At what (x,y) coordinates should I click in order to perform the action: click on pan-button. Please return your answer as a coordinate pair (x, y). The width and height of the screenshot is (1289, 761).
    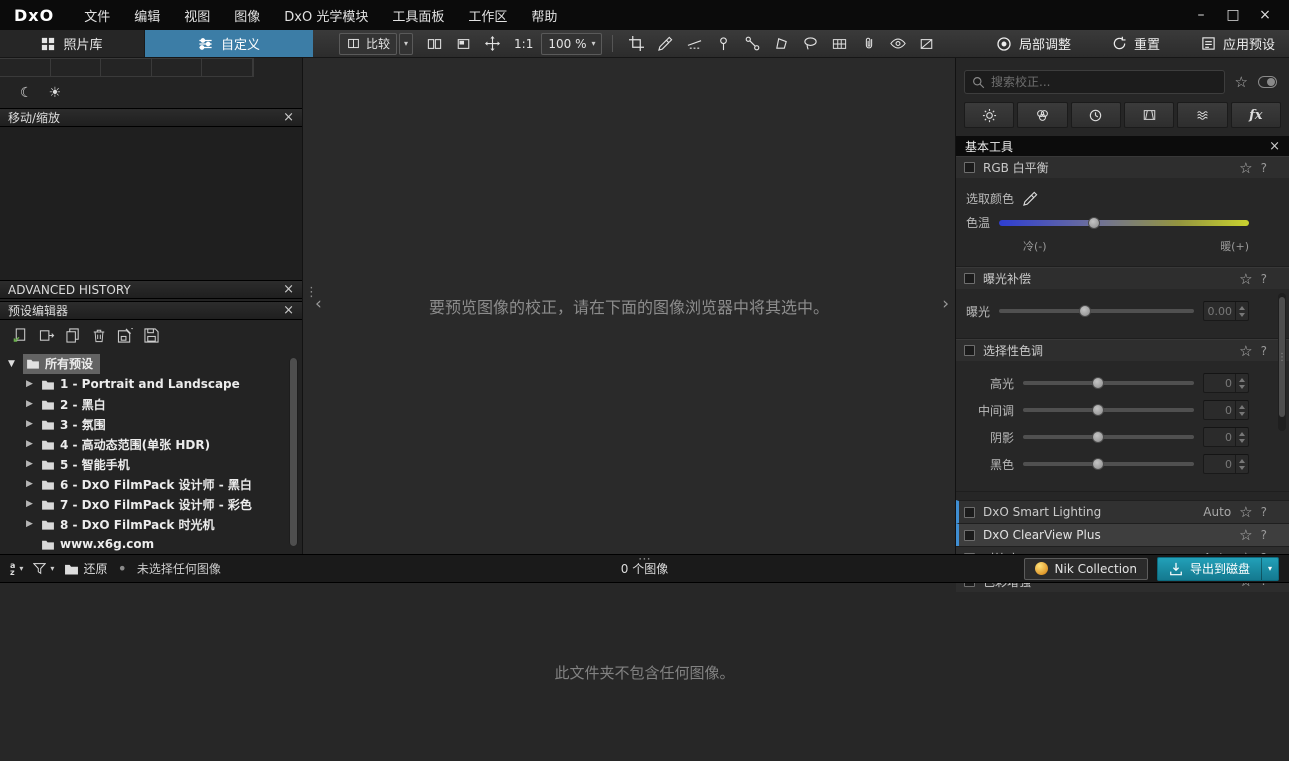
    Looking at the image, I should click on (492, 44).